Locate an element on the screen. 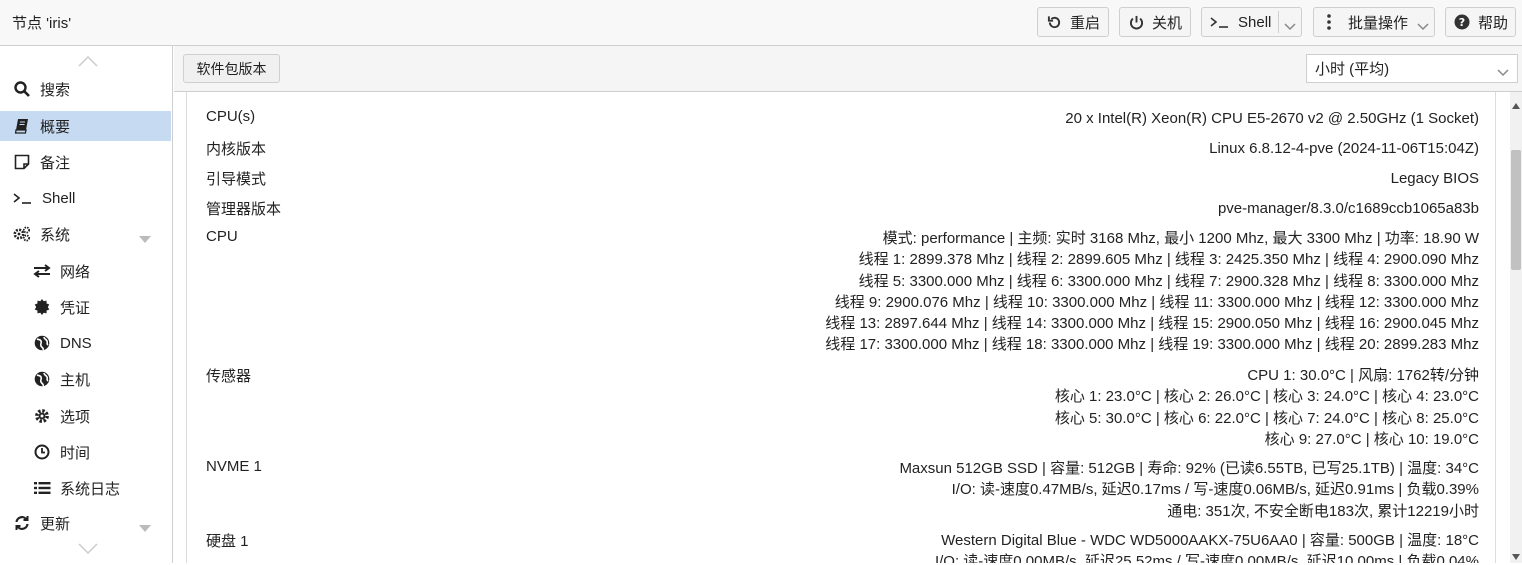  more-vertical-icon is located at coordinates (1329, 22).